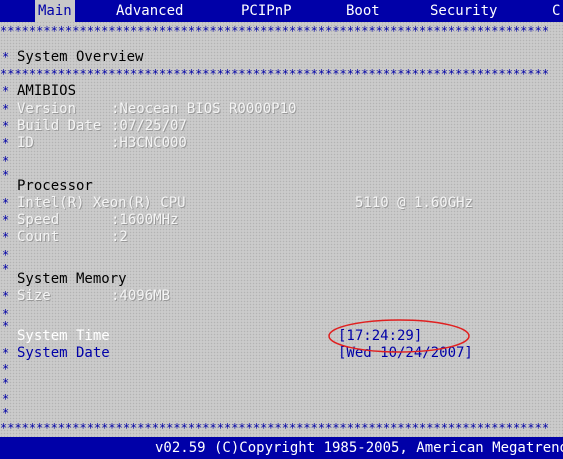 The width and height of the screenshot is (563, 459). Describe the element at coordinates (72, 237) in the screenshot. I see `cpu-count-row: Count :2` at that location.